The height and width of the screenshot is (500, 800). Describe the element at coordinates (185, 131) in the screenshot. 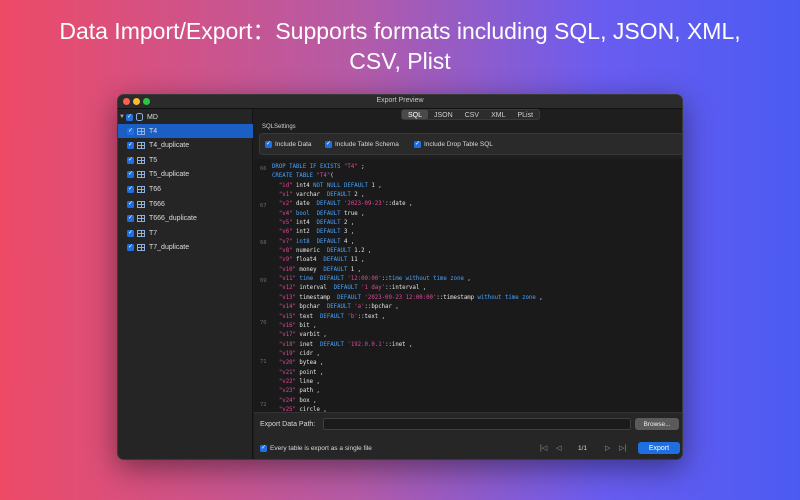

I see `sidebar-item-table: ✓ T4` at that location.